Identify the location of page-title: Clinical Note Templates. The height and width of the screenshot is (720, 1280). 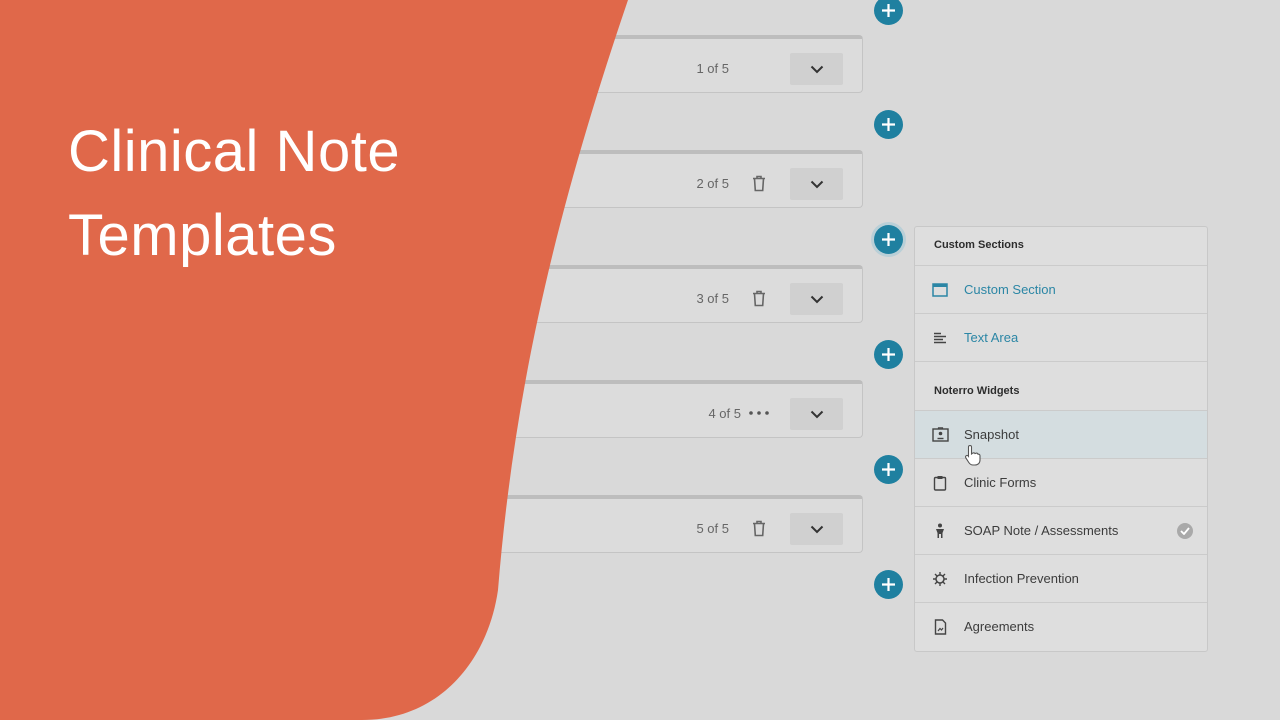
(234, 194).